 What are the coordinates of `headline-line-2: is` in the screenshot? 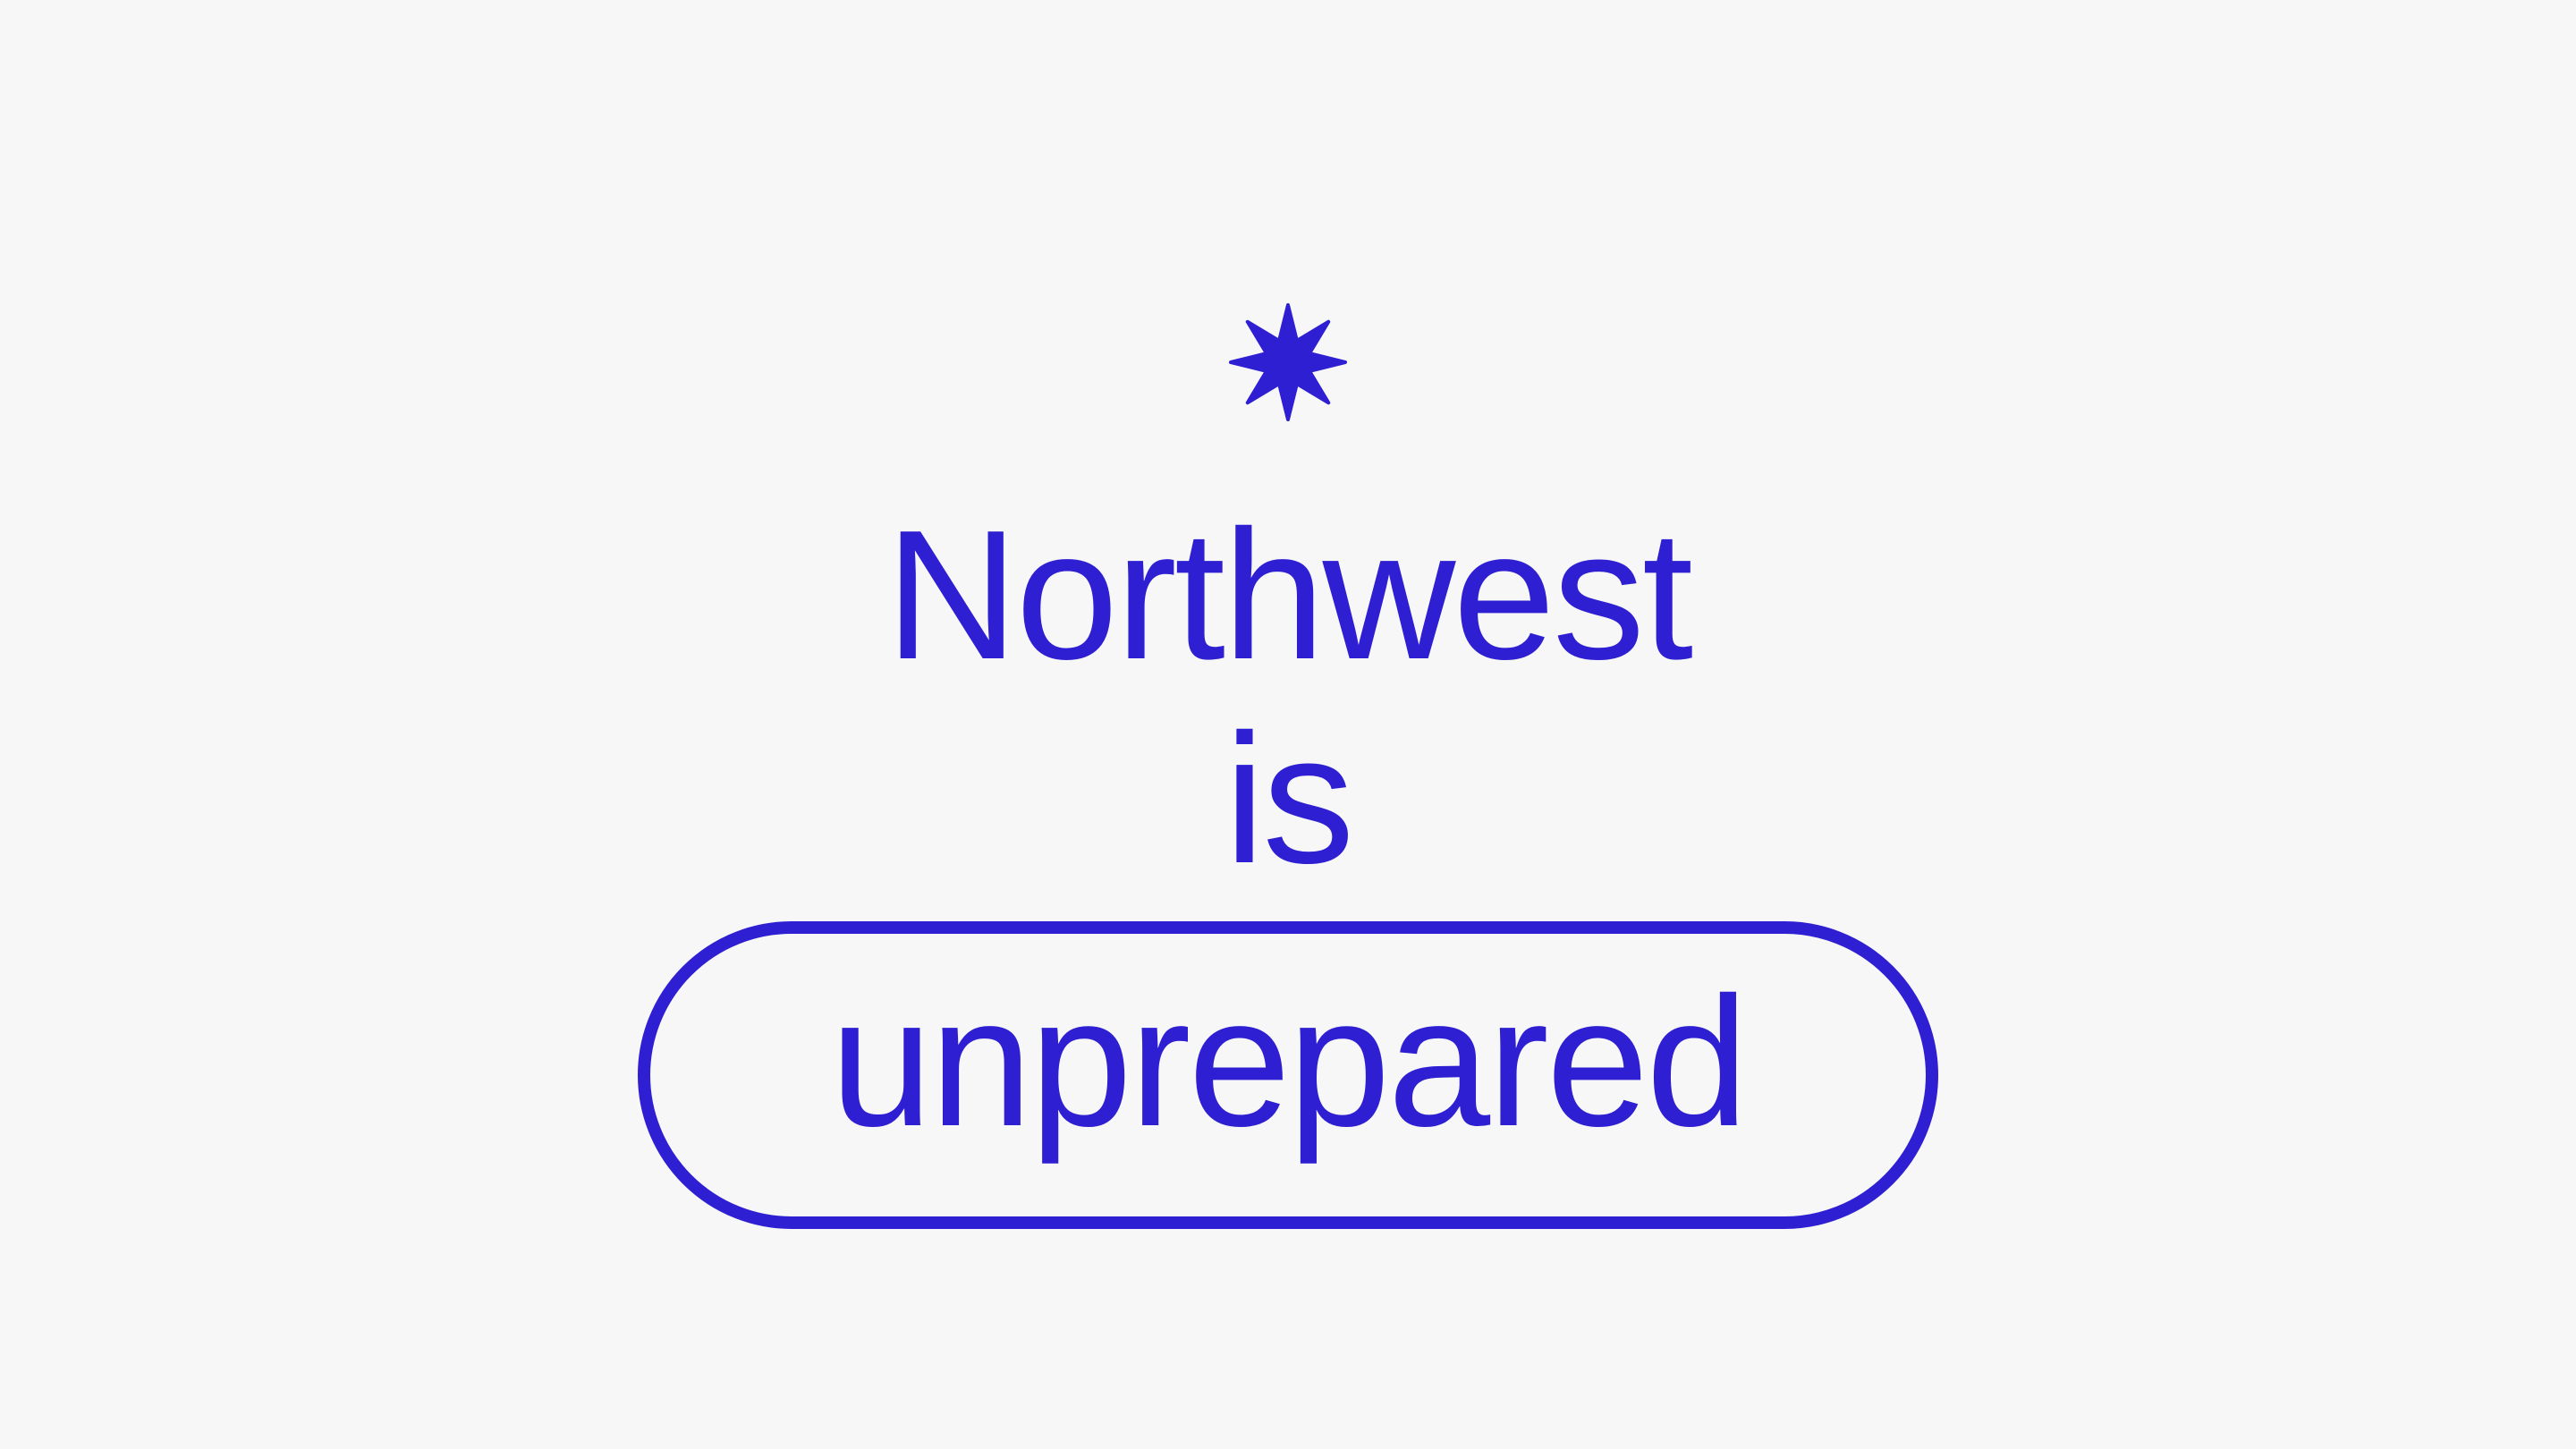 It's located at (1289, 799).